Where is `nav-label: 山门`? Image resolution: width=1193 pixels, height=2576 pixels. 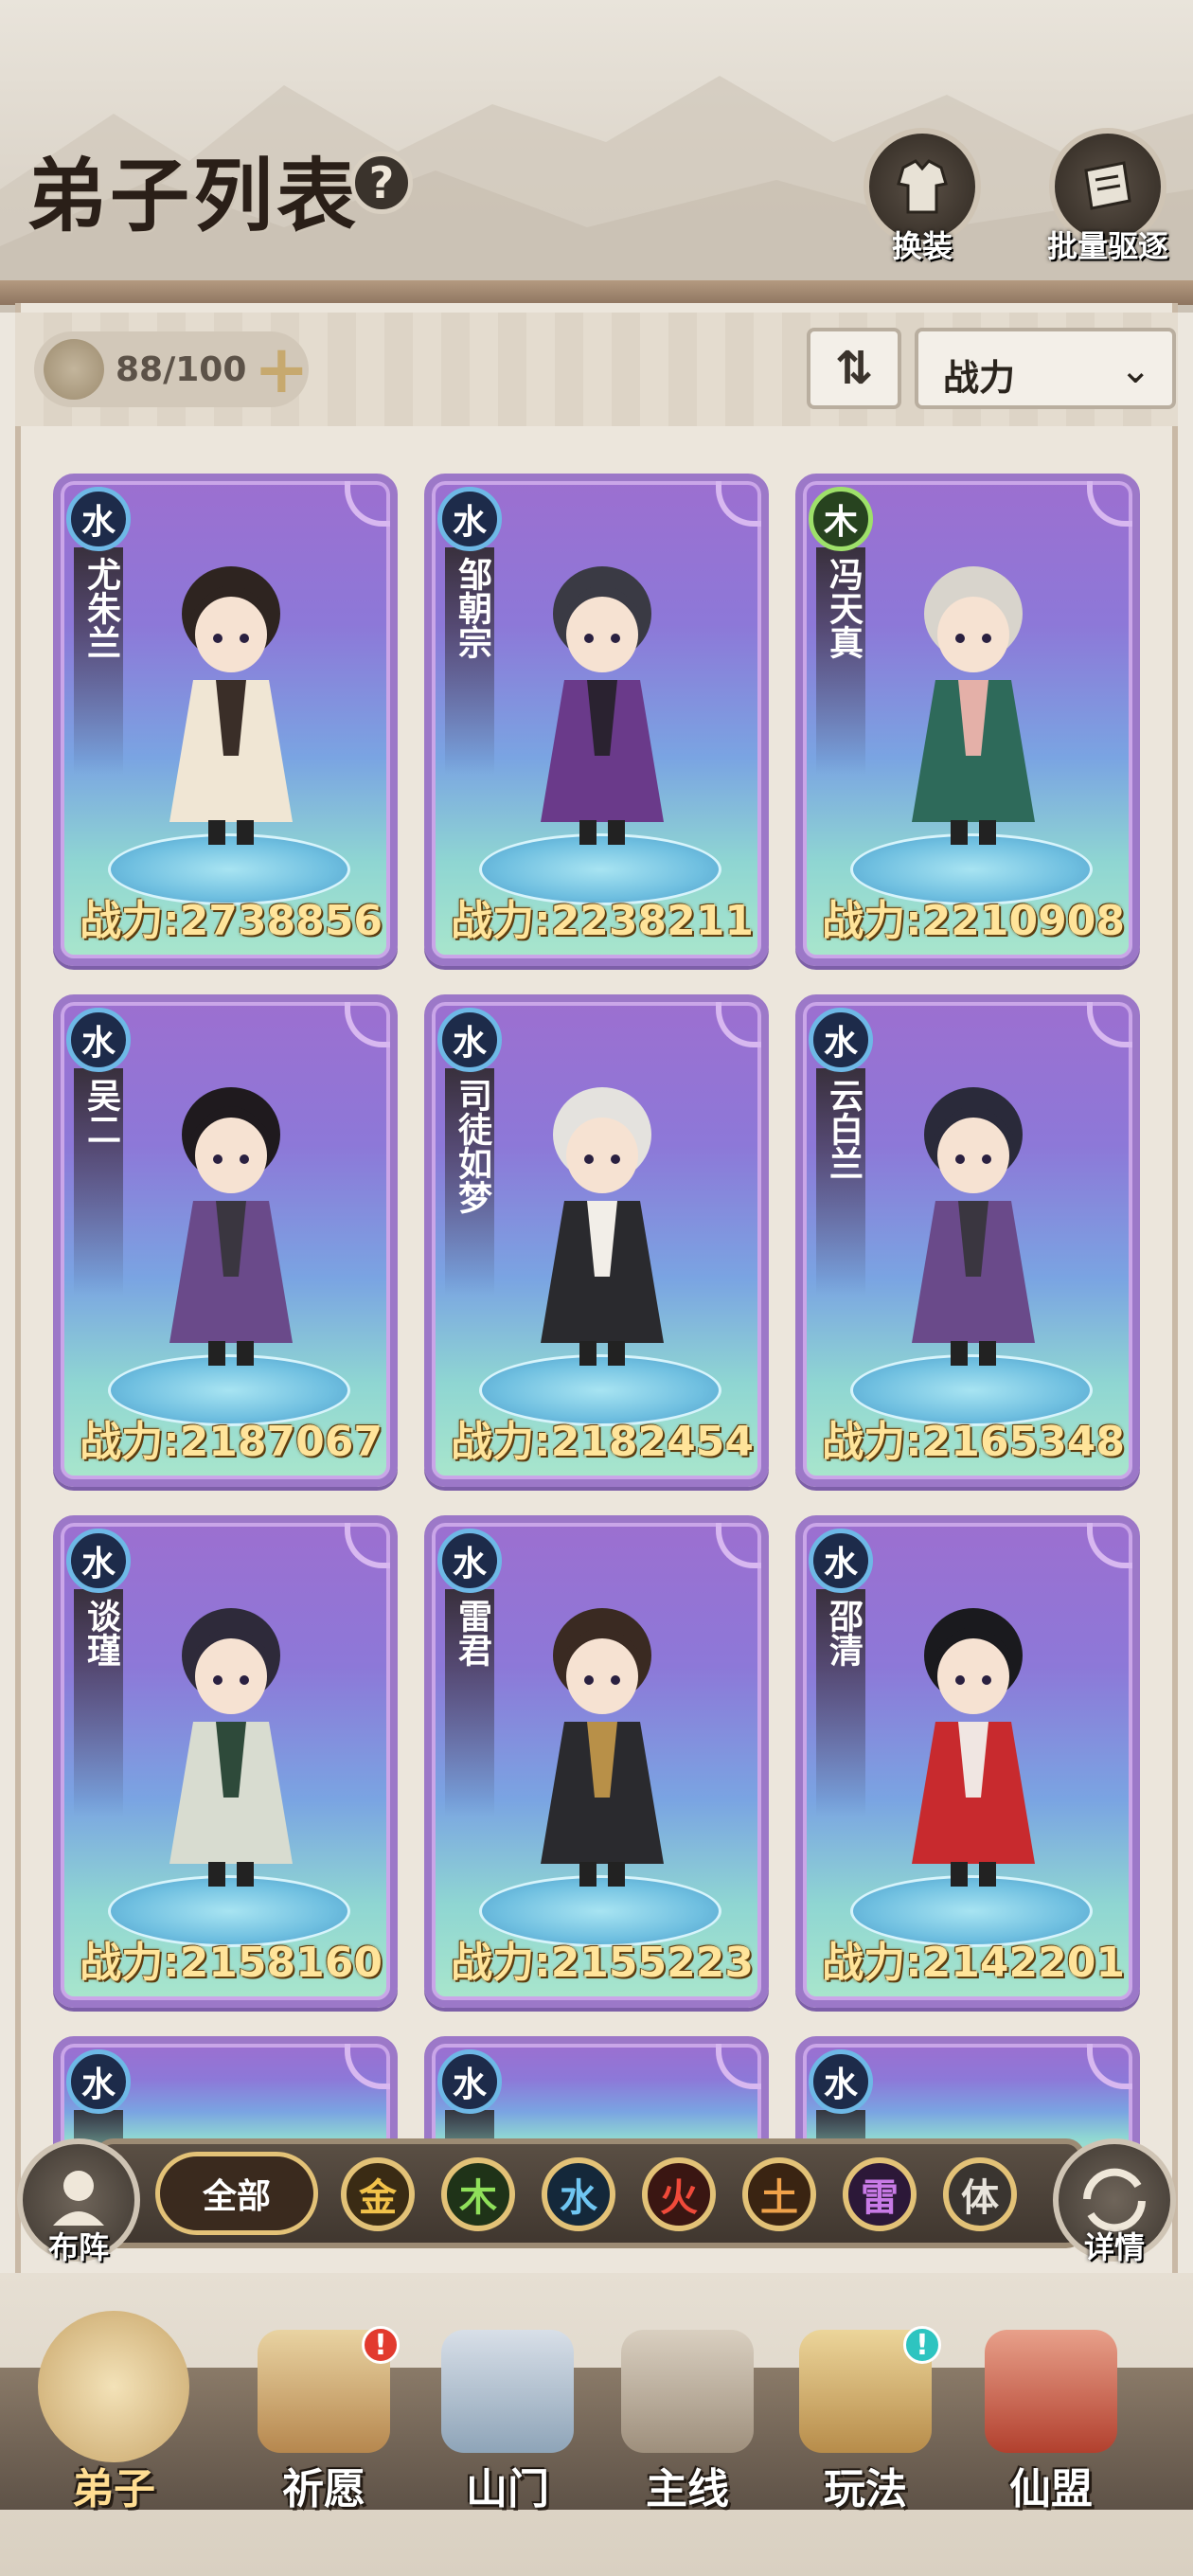
nav-label: 山门 is located at coordinates (507, 2489).